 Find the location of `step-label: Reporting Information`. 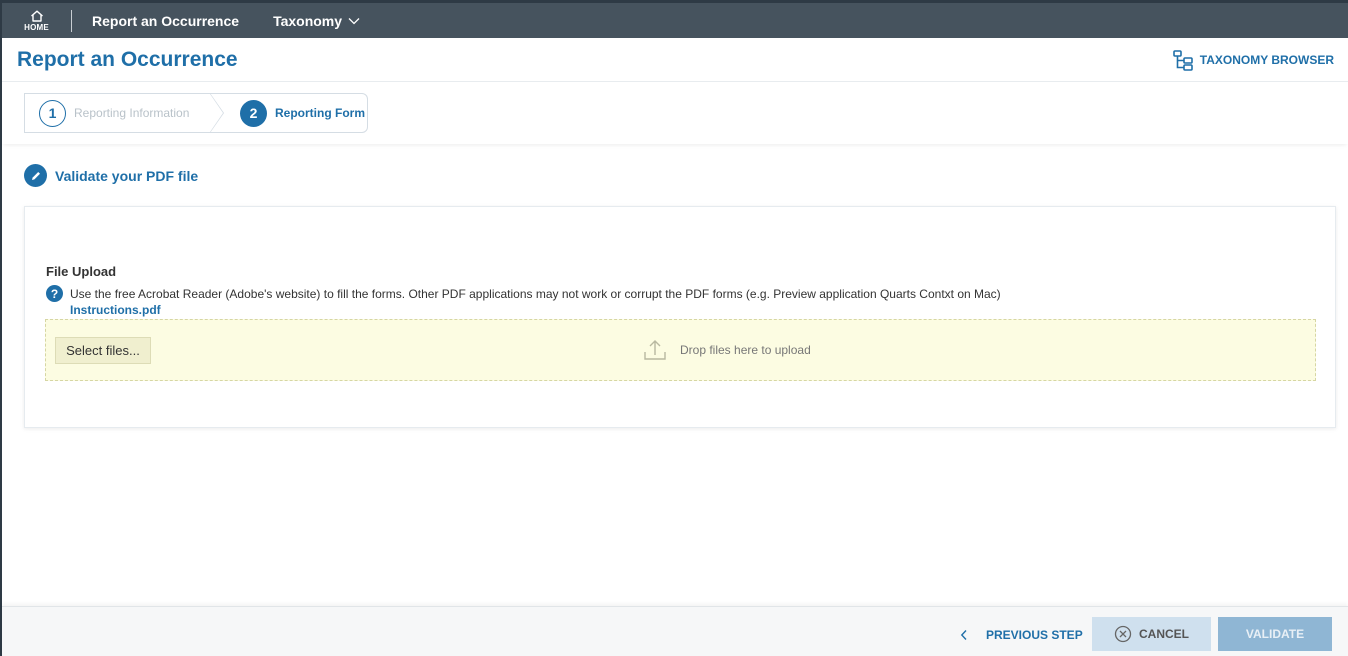

step-label: Reporting Information is located at coordinates (132, 113).